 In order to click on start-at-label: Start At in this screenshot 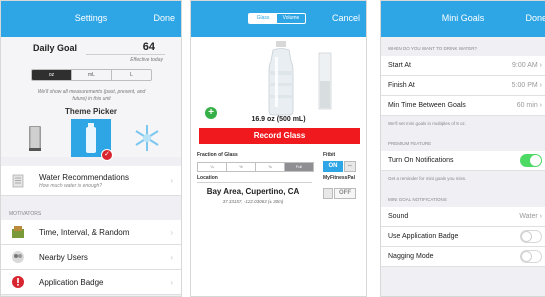, I will do `click(399, 65)`.